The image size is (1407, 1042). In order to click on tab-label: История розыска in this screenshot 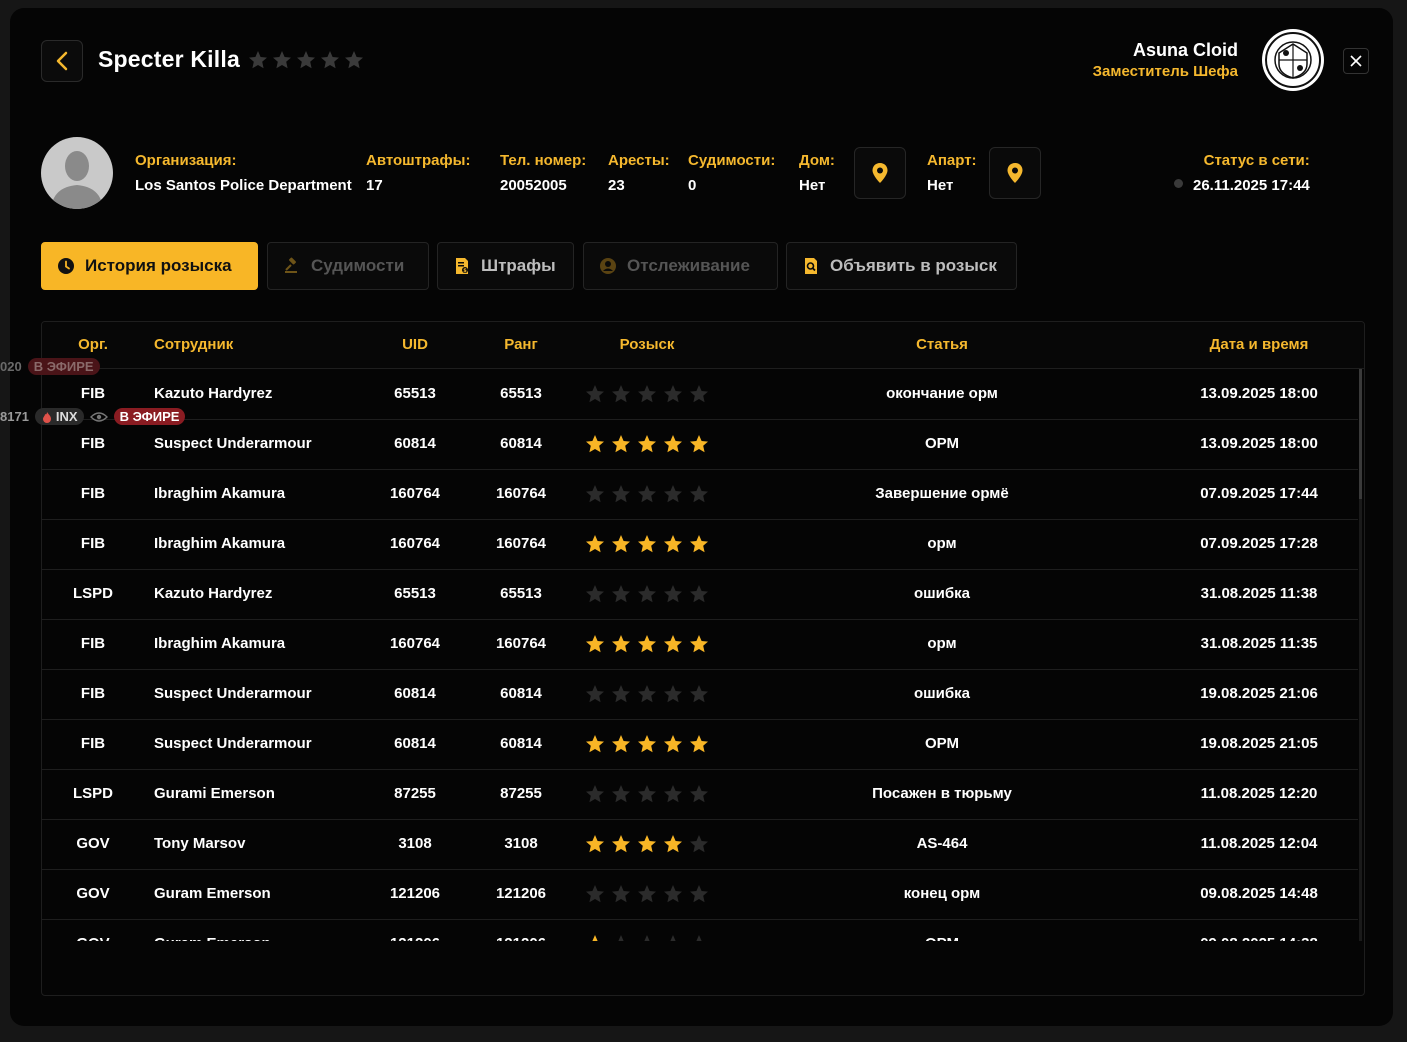, I will do `click(158, 265)`.